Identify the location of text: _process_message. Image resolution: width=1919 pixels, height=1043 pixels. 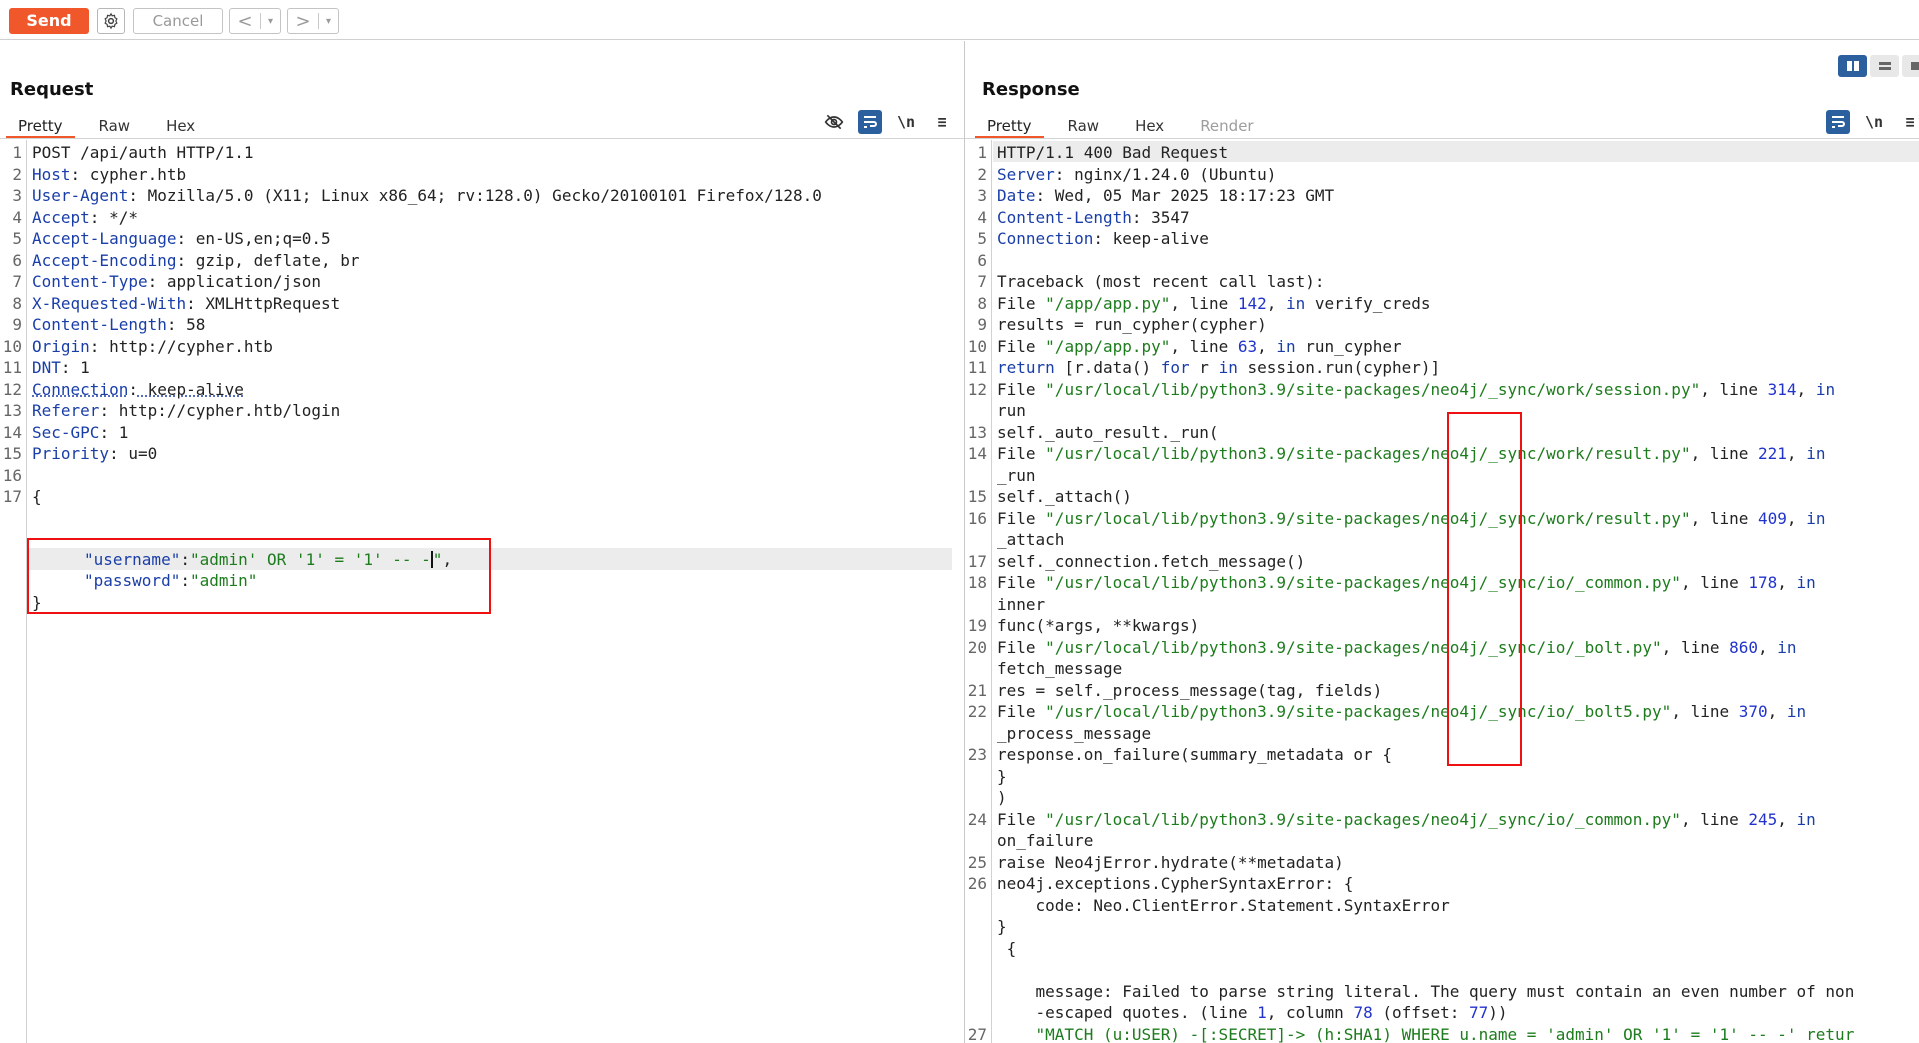
(1074, 733).